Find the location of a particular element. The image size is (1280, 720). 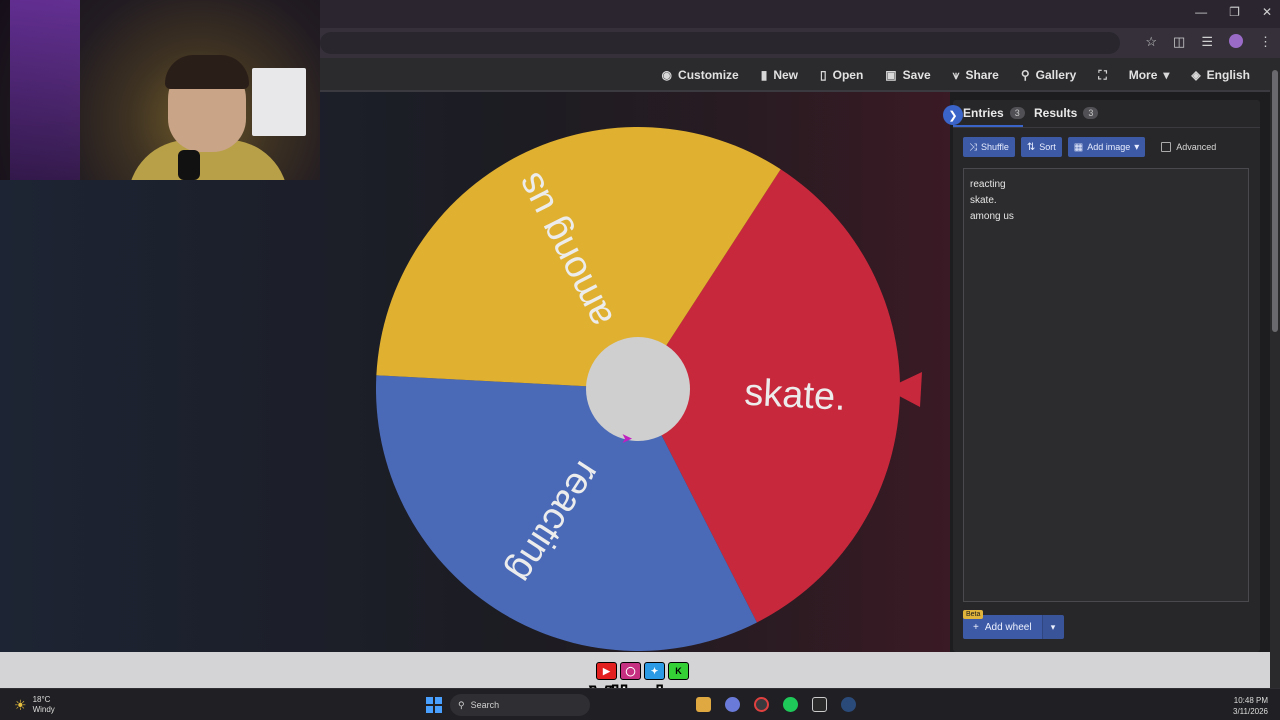

chevron-right-icon: ❯ is located at coordinates (953, 115).